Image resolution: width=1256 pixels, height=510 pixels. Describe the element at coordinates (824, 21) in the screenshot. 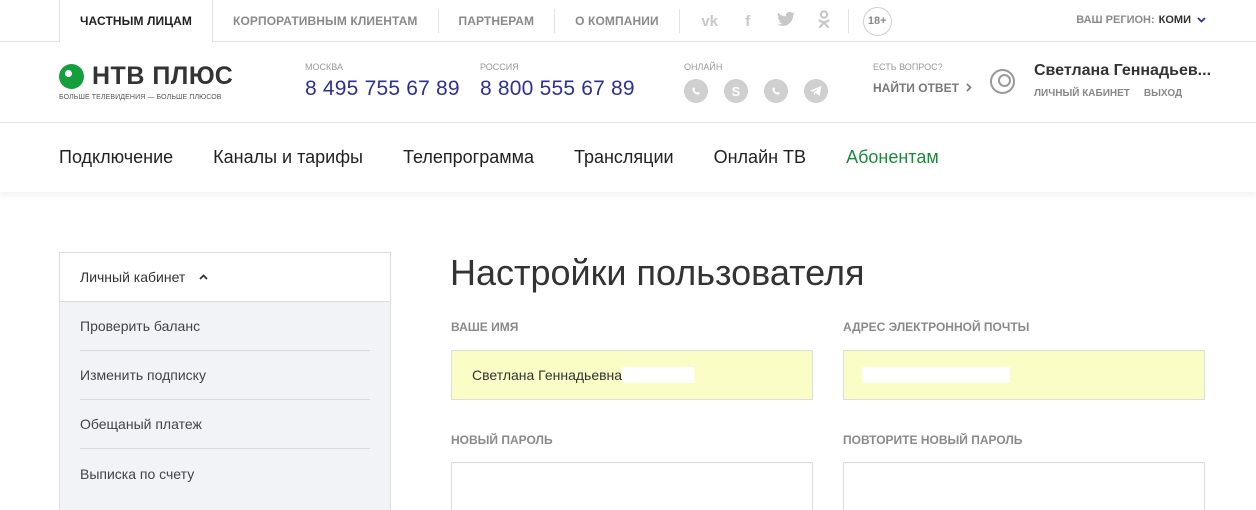

I see `odnoklassniki-icon` at that location.